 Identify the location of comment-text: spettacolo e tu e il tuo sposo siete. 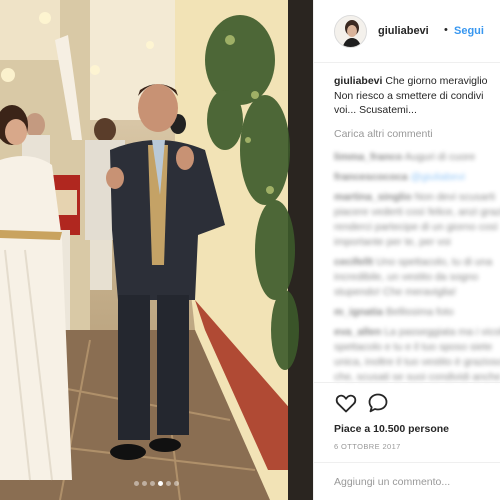
(413, 347).